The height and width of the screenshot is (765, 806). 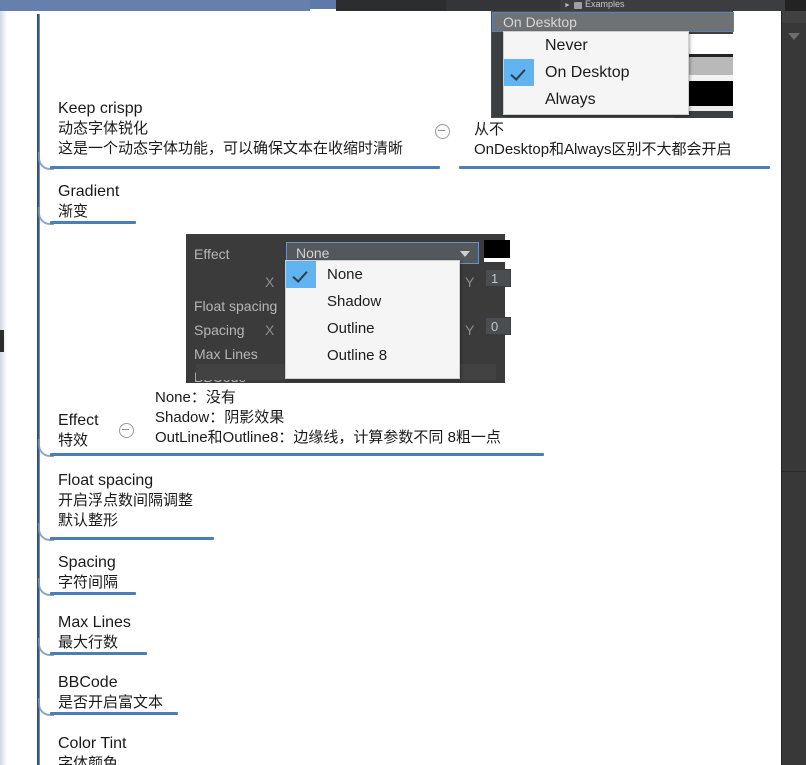 I want to click on note-underline-max-lines, so click(x=98, y=653).